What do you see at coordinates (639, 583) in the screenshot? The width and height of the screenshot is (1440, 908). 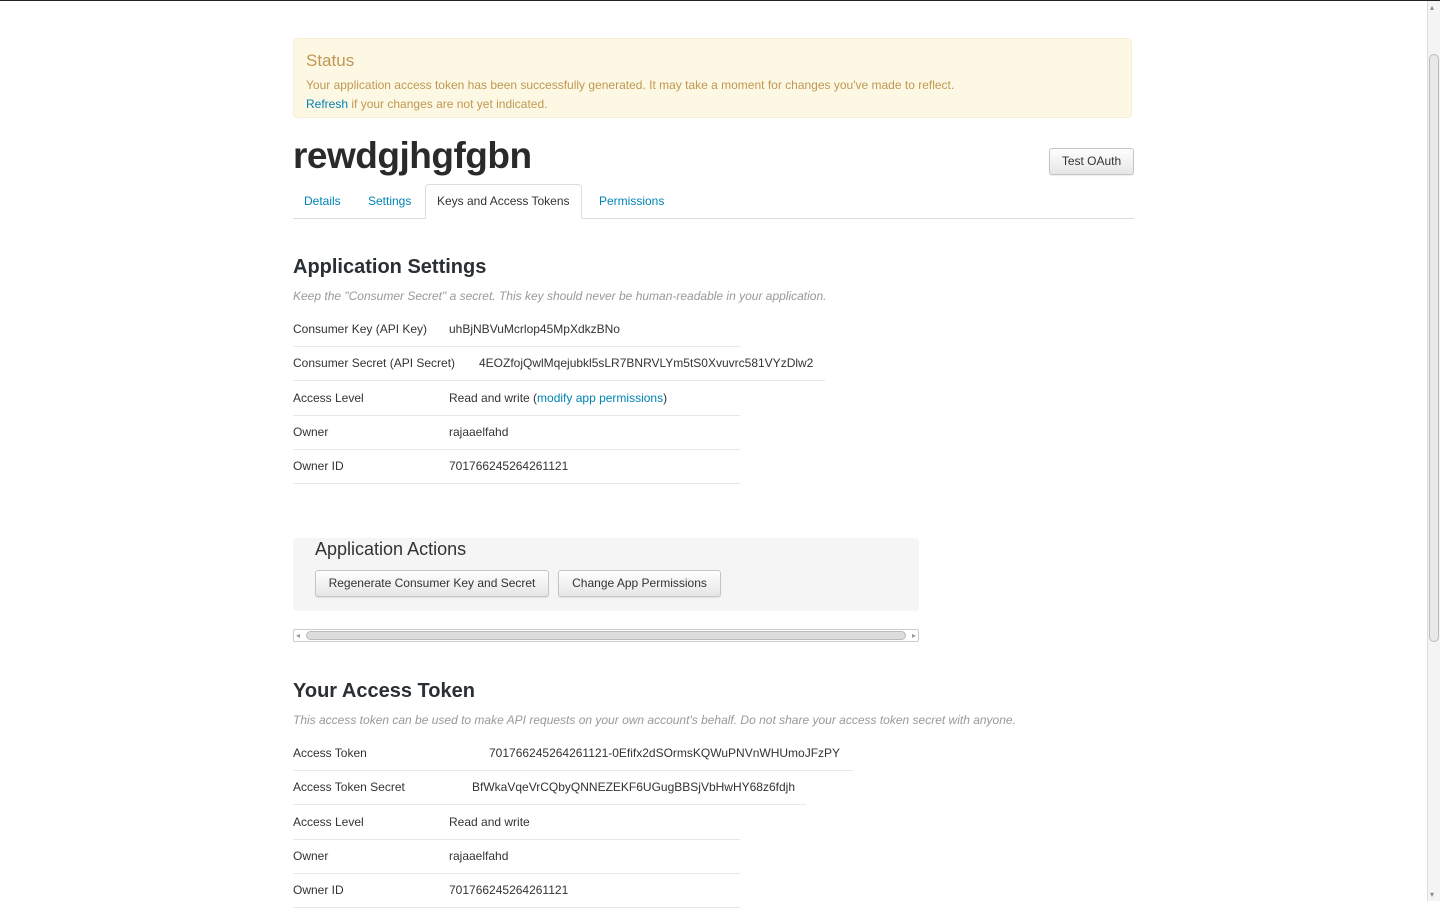 I see `change-app-permissions-button: Change App Permissions` at bounding box center [639, 583].